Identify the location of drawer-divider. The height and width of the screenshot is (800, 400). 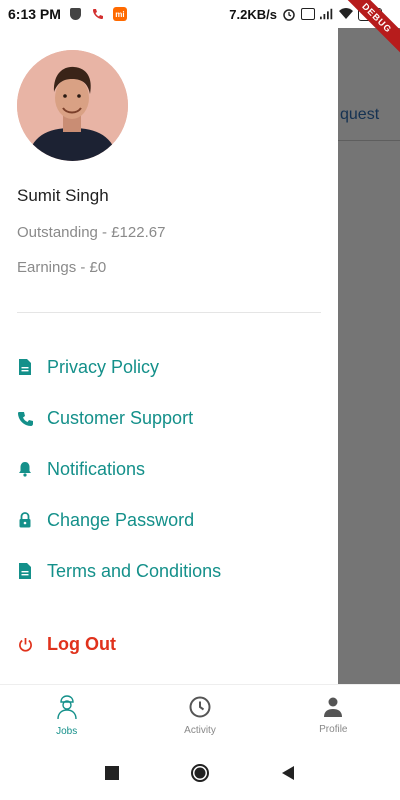
(169, 312).